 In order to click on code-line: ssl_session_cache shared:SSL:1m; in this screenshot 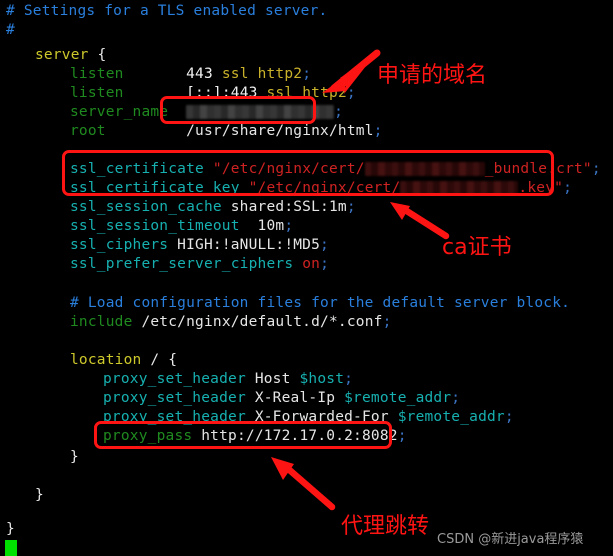, I will do `click(213, 207)`.